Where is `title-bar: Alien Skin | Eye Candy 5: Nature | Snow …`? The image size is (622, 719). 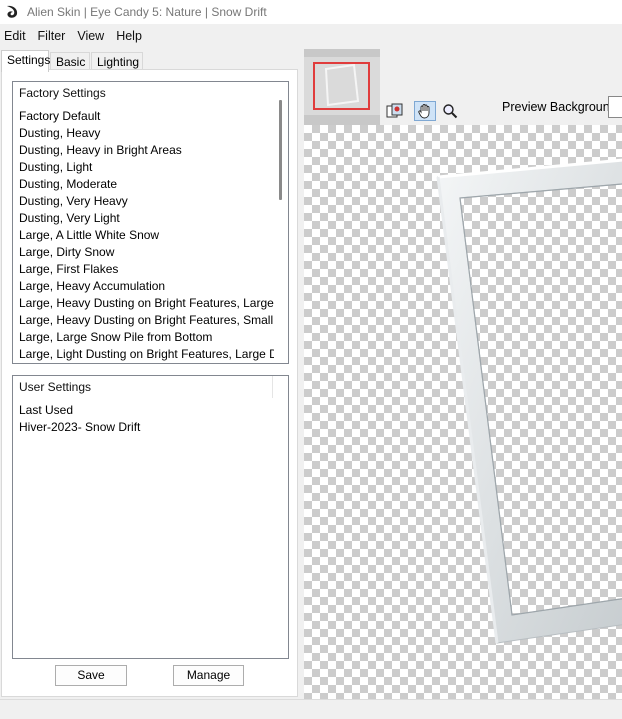 title-bar: Alien Skin | Eye Candy 5: Nature | Snow … is located at coordinates (311, 12).